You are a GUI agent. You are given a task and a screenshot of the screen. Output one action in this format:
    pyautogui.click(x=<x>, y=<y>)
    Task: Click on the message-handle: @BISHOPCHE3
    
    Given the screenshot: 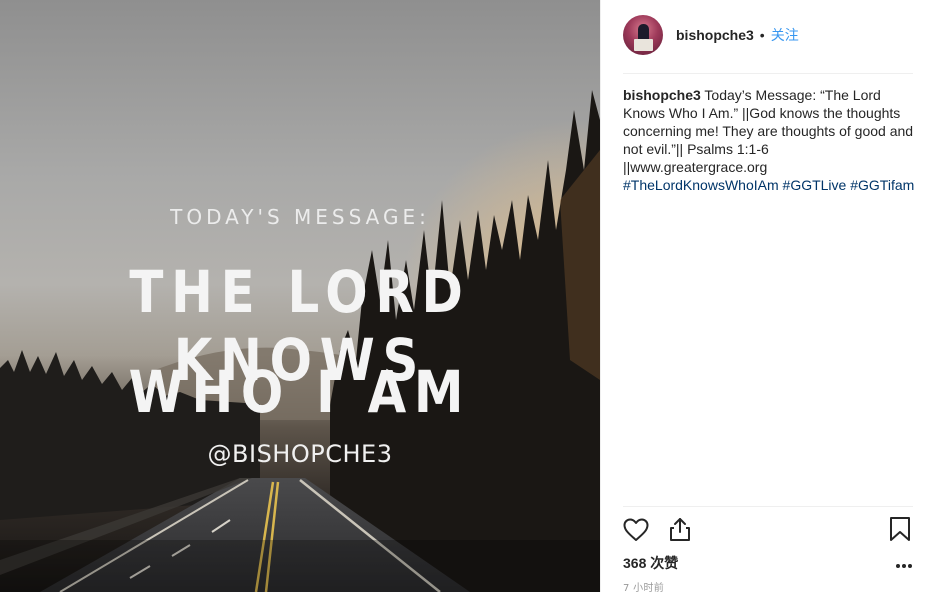 What is the action you would take?
    pyautogui.click(x=300, y=454)
    